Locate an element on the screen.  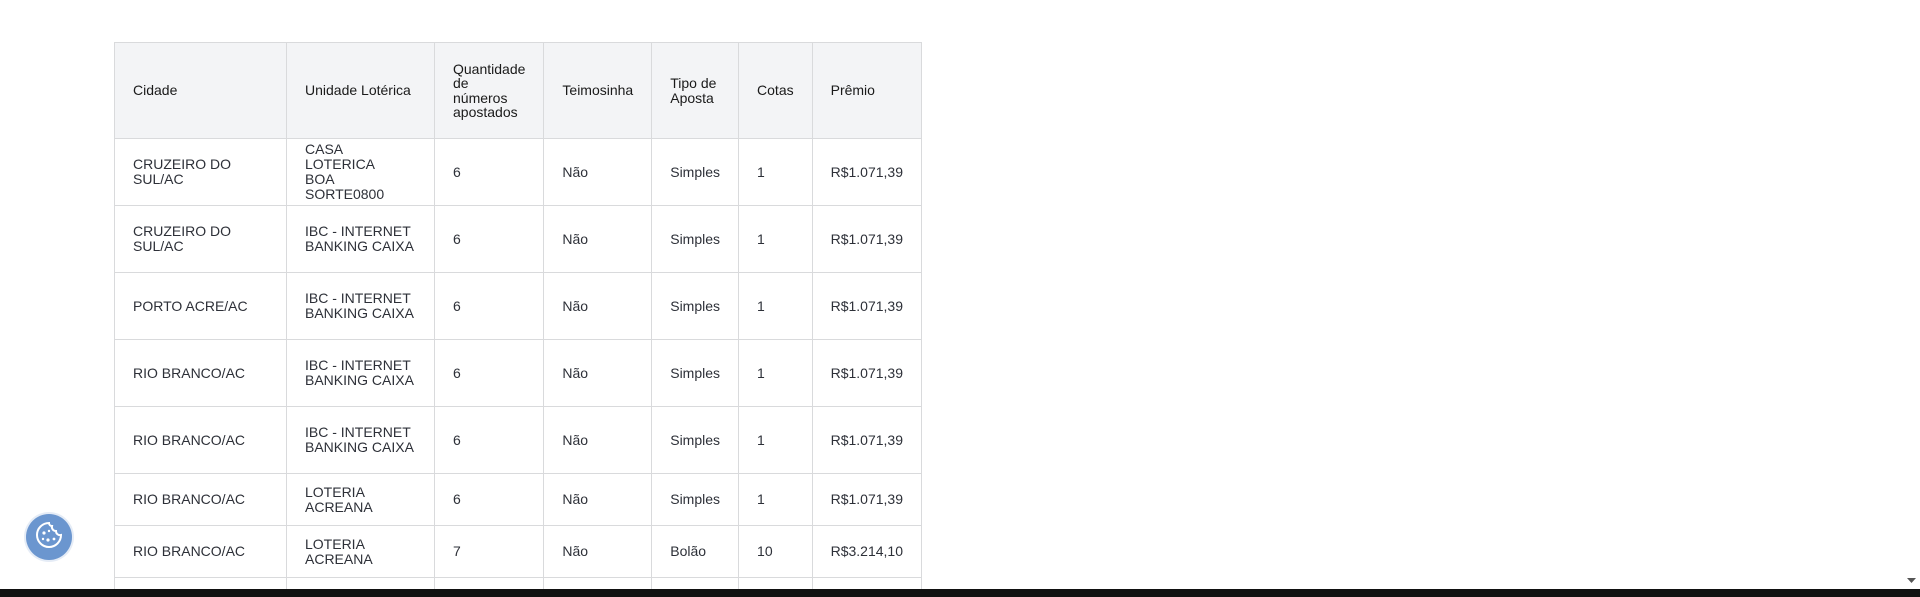
cell-cidade: PORTO ACRE/AC is located at coordinates (200, 306).